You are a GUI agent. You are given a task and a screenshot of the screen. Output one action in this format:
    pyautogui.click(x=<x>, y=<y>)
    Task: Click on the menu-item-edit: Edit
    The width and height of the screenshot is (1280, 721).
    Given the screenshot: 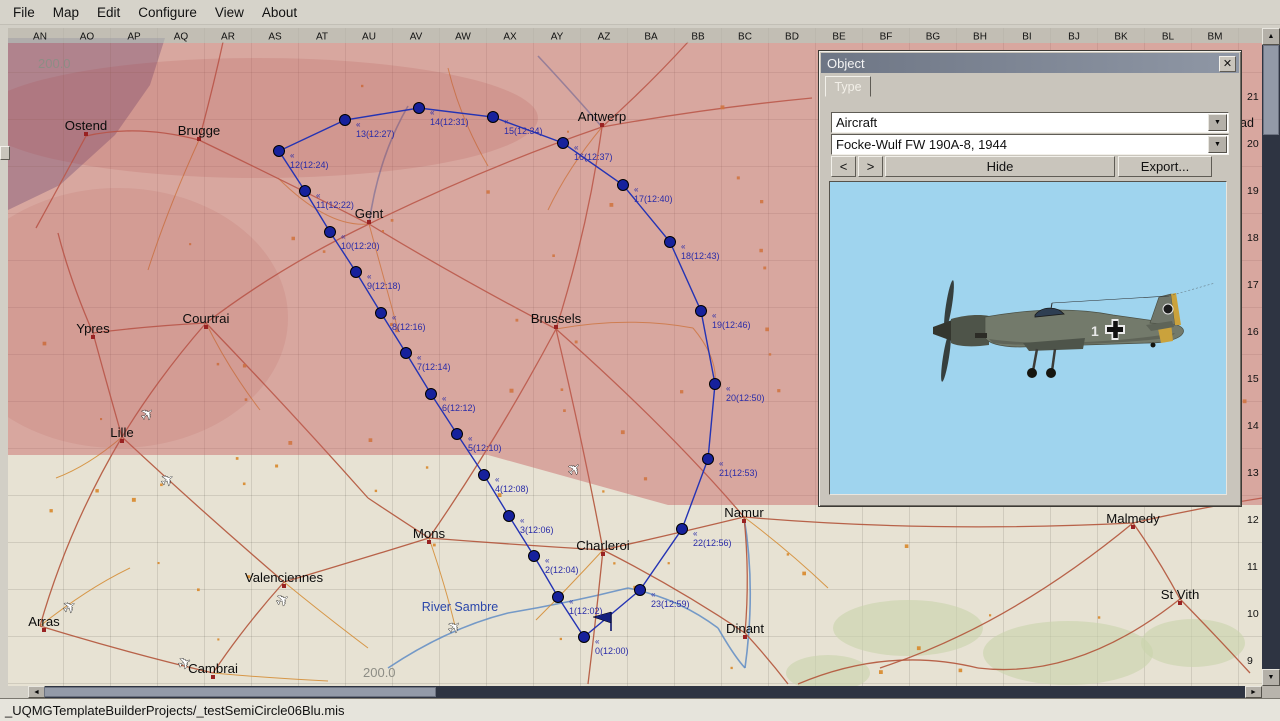 What is the action you would take?
    pyautogui.click(x=108, y=12)
    